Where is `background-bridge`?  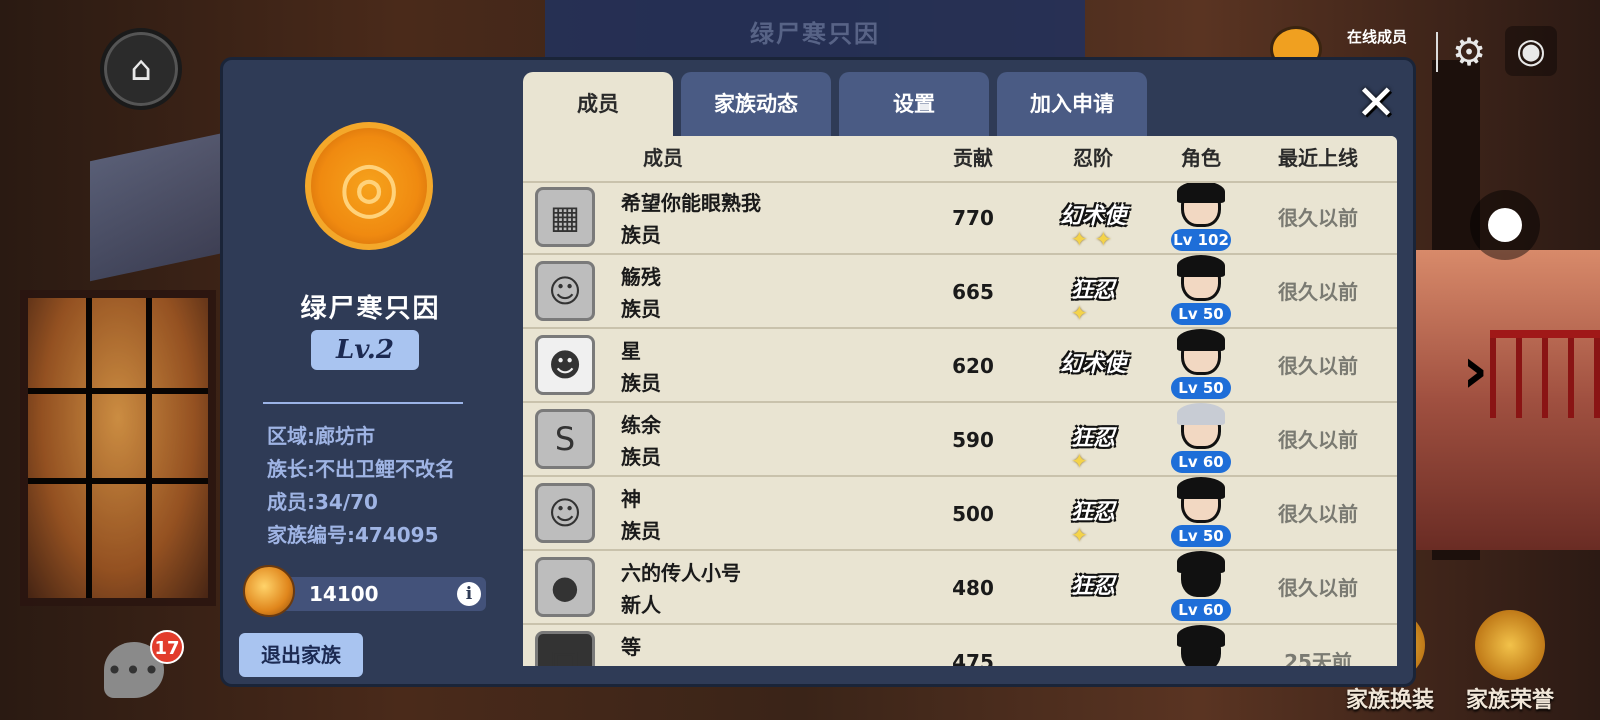
background-bridge is located at coordinates (1545, 374).